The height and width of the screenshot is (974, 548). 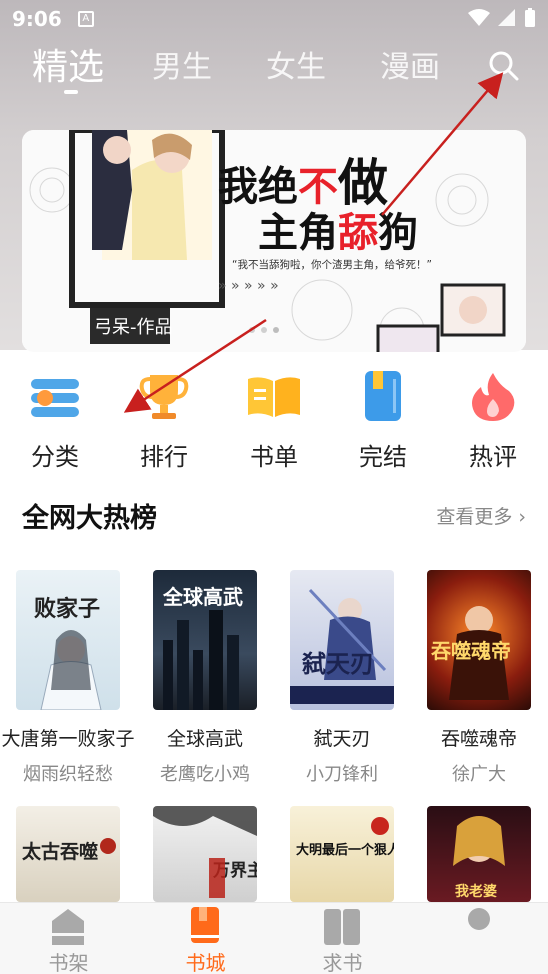 I want to click on book-title: 弑天刃, so click(x=342, y=739).